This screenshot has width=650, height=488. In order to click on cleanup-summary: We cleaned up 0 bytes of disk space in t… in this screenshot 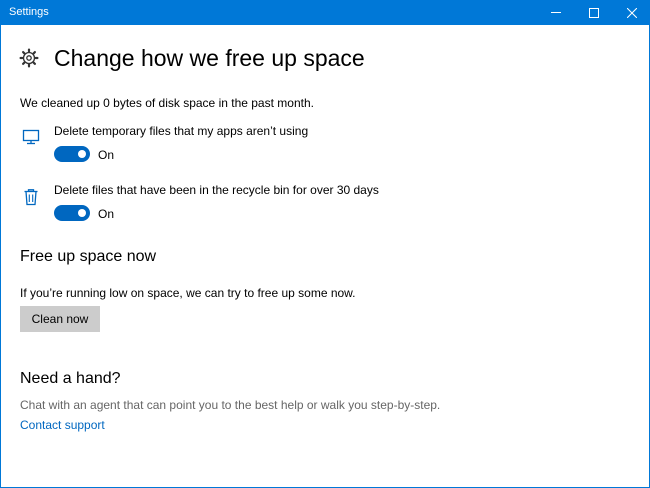, I will do `click(167, 103)`.